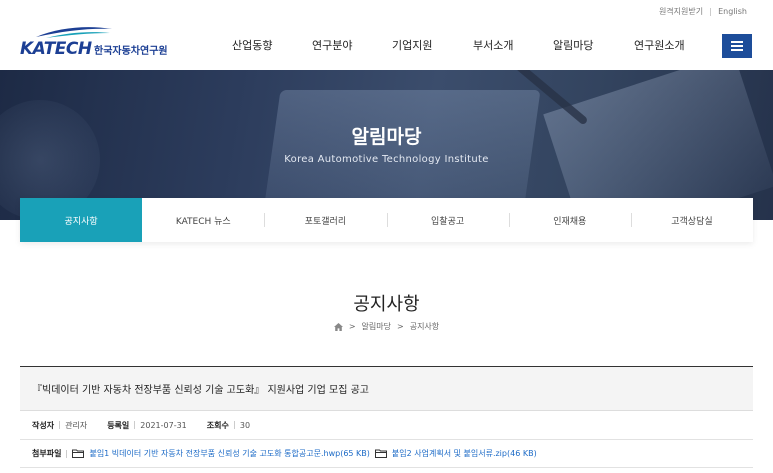 The height and width of the screenshot is (473, 773). What do you see at coordinates (338, 326) in the screenshot?
I see `home-icon` at bounding box center [338, 326].